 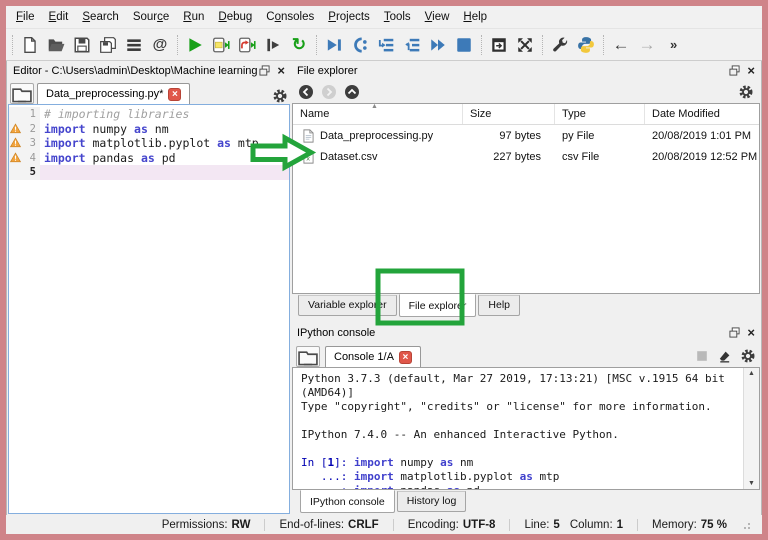 I want to click on editor-line-3: 3 import matplotlib.pyplot as mtp, so click(x=149, y=143).